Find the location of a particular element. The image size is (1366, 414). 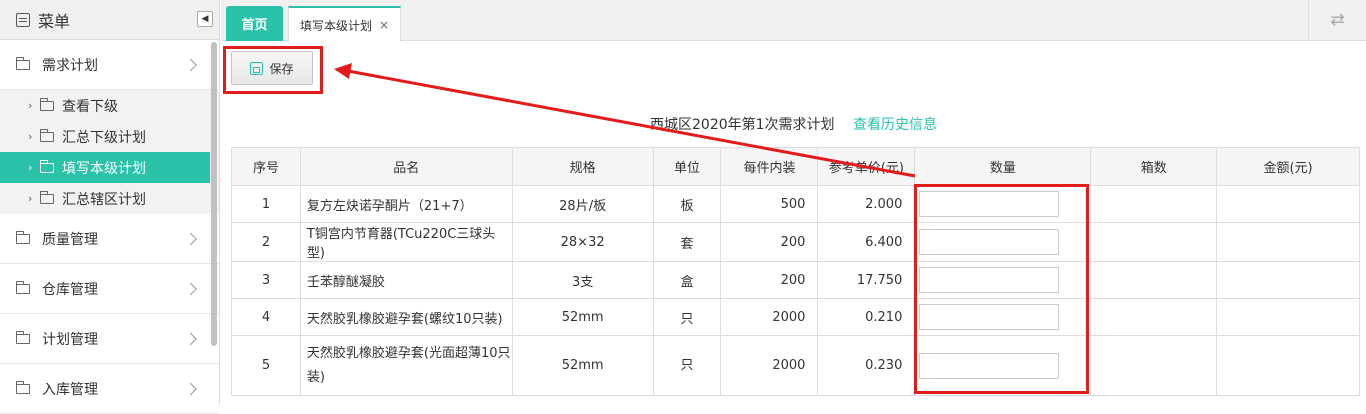

sidebar-item-fill-plan: › 填写本级计划 is located at coordinates (105, 167).